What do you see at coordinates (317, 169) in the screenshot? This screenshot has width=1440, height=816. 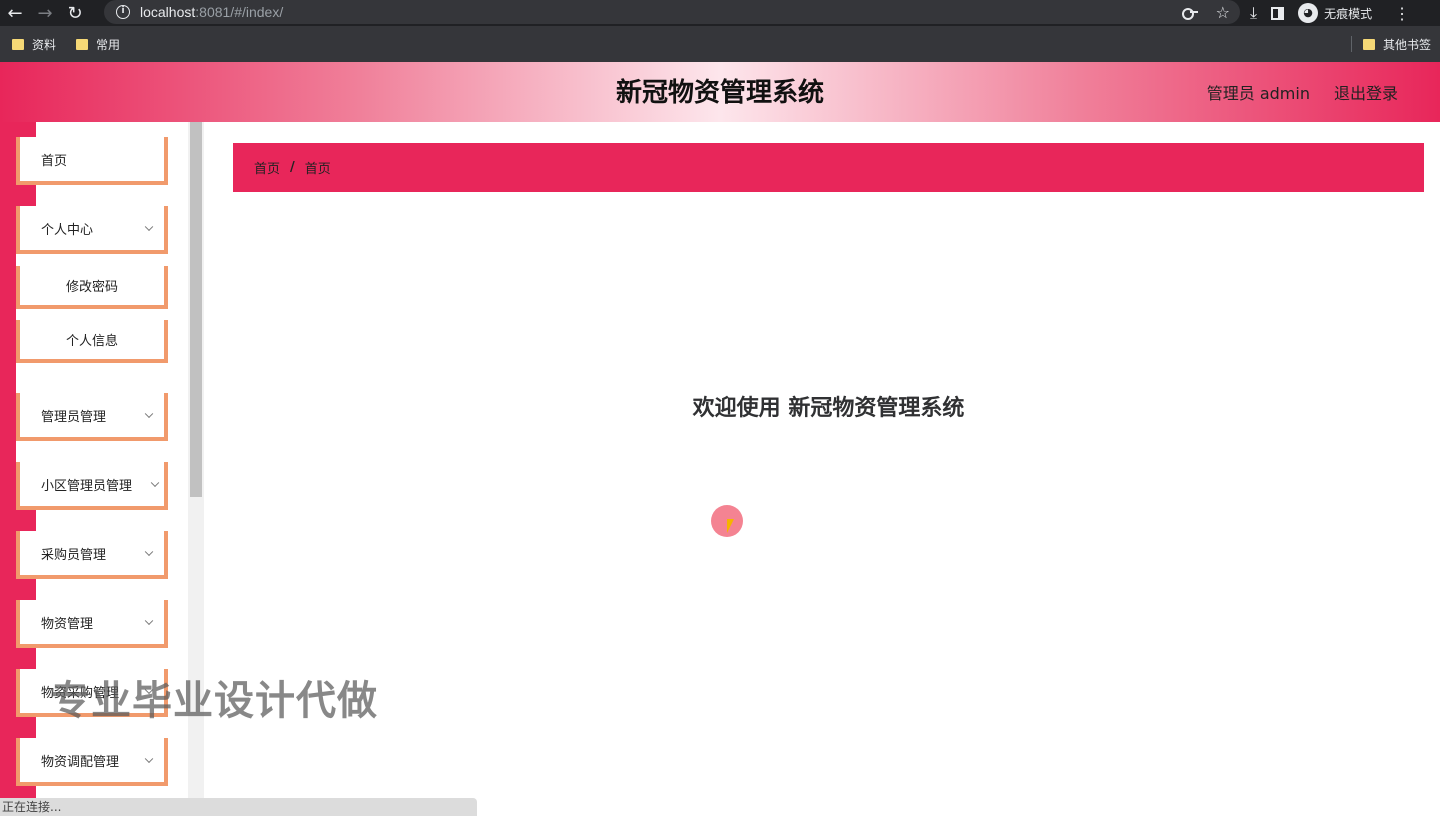 I see `breadcrumb-item-current: 首页` at bounding box center [317, 169].